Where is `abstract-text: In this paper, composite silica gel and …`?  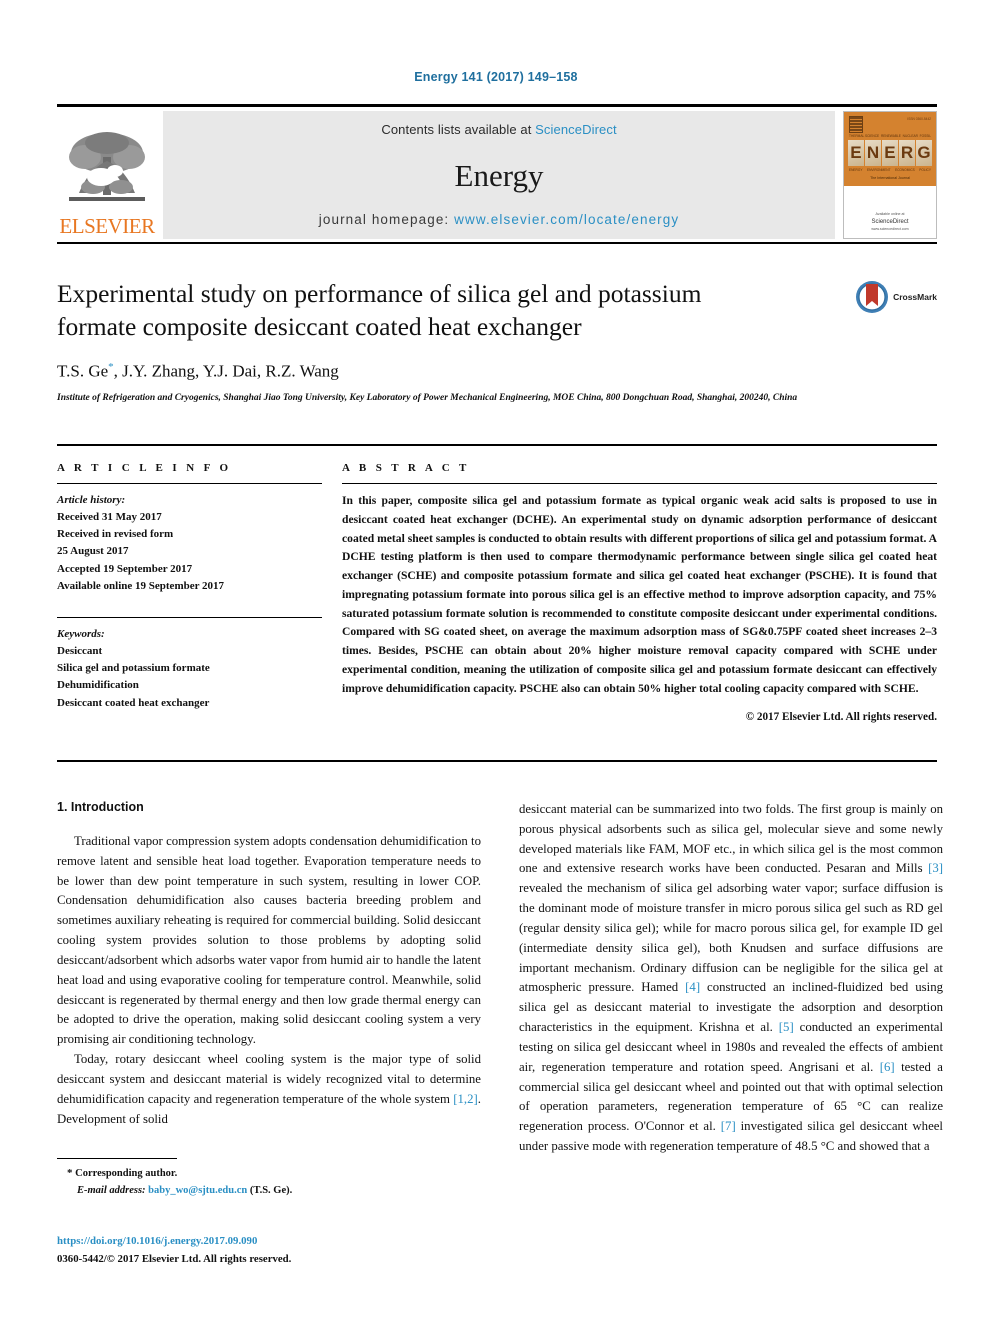
abstract-text: In this paper, composite silica gel and … is located at coordinates (639, 594).